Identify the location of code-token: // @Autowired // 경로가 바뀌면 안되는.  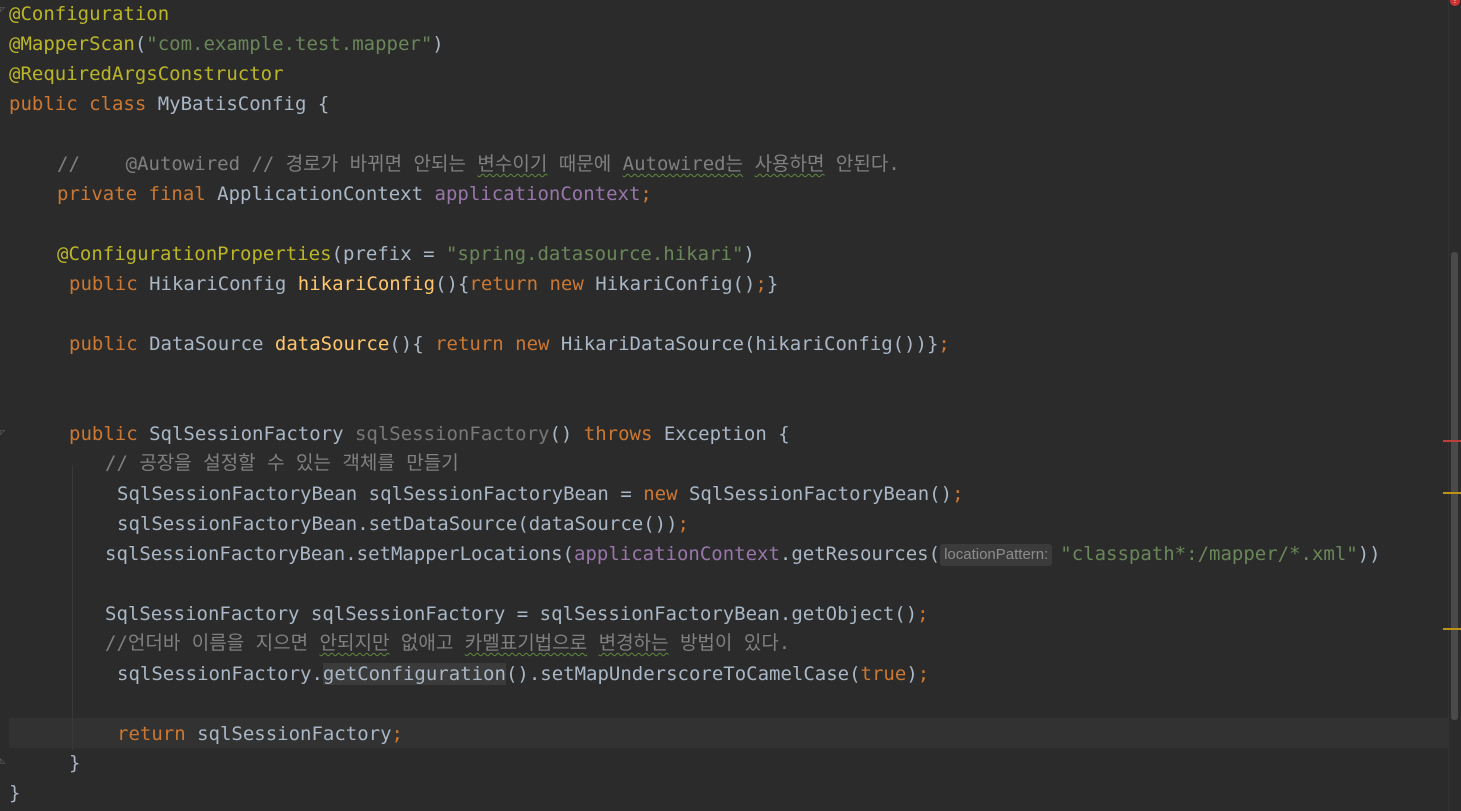
(267, 164).